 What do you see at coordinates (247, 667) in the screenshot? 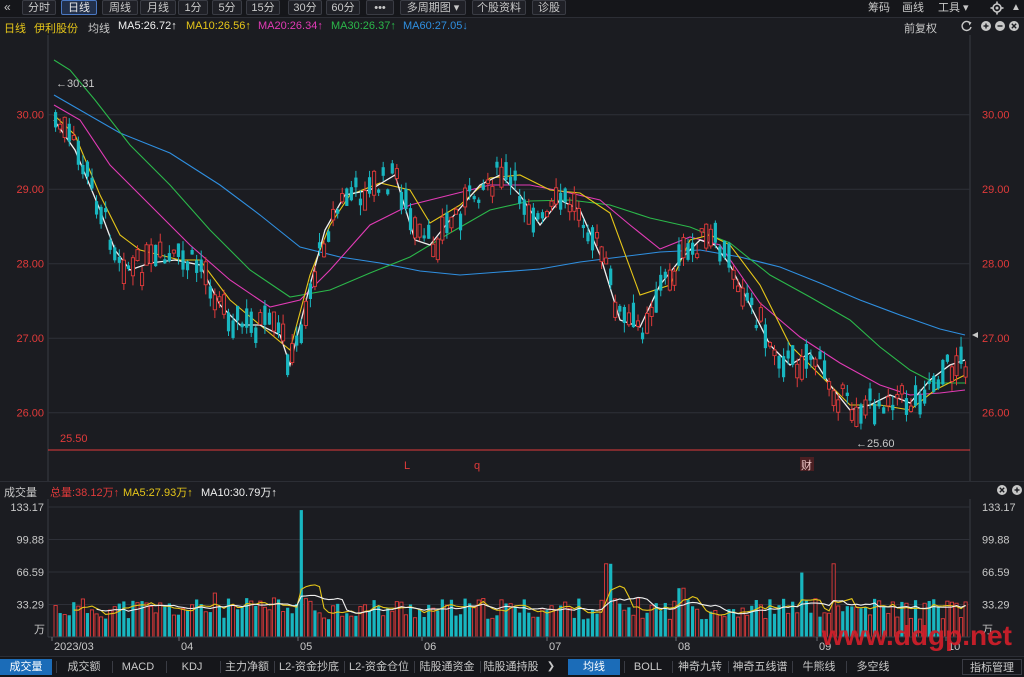
I see `tab-main-net-flow: 主力净额` at bounding box center [247, 667].